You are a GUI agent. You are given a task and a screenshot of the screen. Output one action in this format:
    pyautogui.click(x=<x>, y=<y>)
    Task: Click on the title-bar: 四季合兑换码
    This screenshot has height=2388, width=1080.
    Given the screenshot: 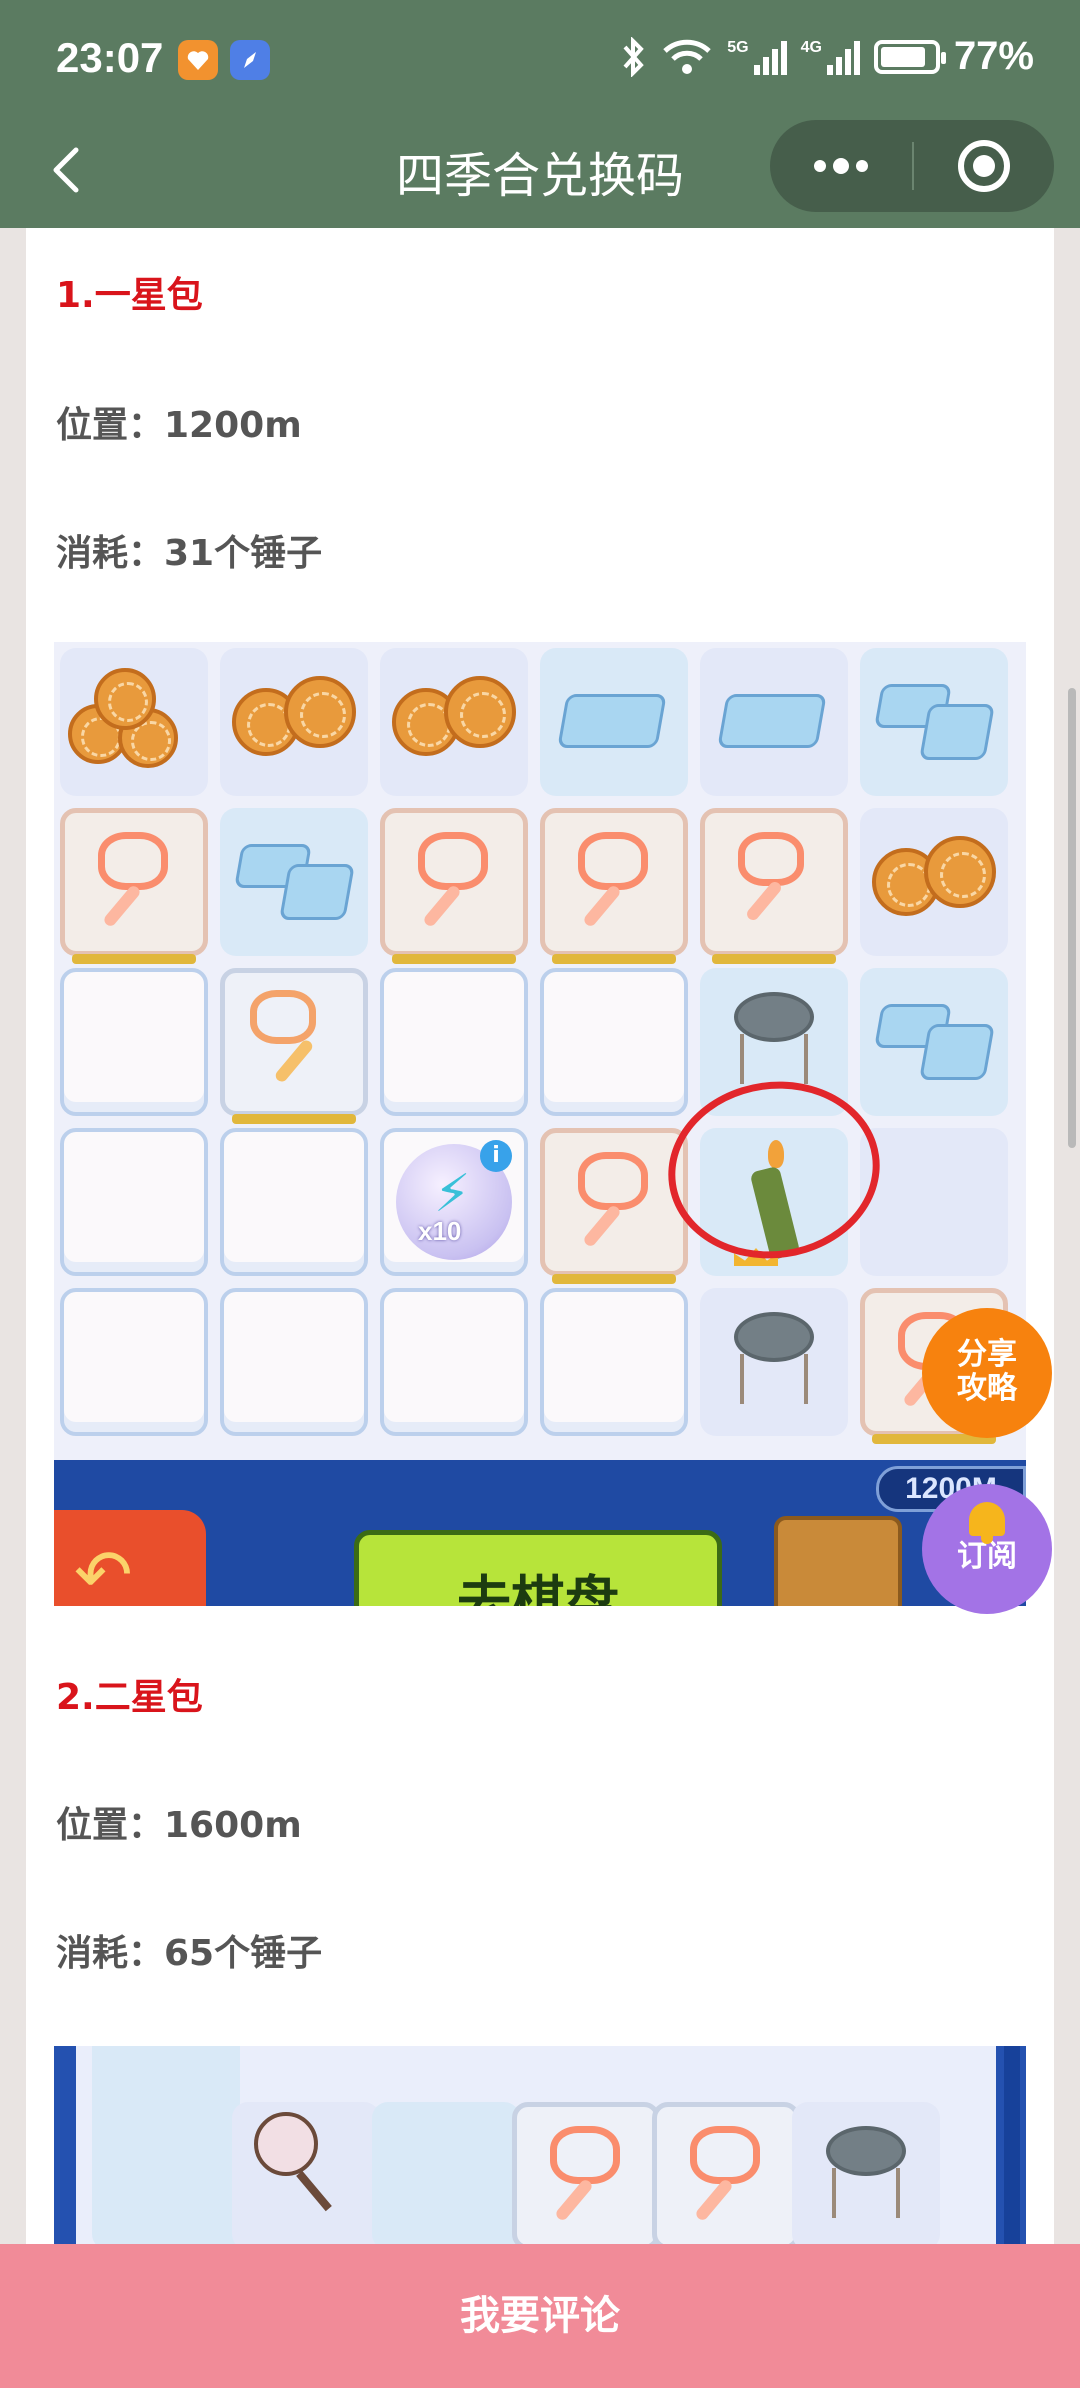 What is the action you would take?
    pyautogui.click(x=540, y=174)
    